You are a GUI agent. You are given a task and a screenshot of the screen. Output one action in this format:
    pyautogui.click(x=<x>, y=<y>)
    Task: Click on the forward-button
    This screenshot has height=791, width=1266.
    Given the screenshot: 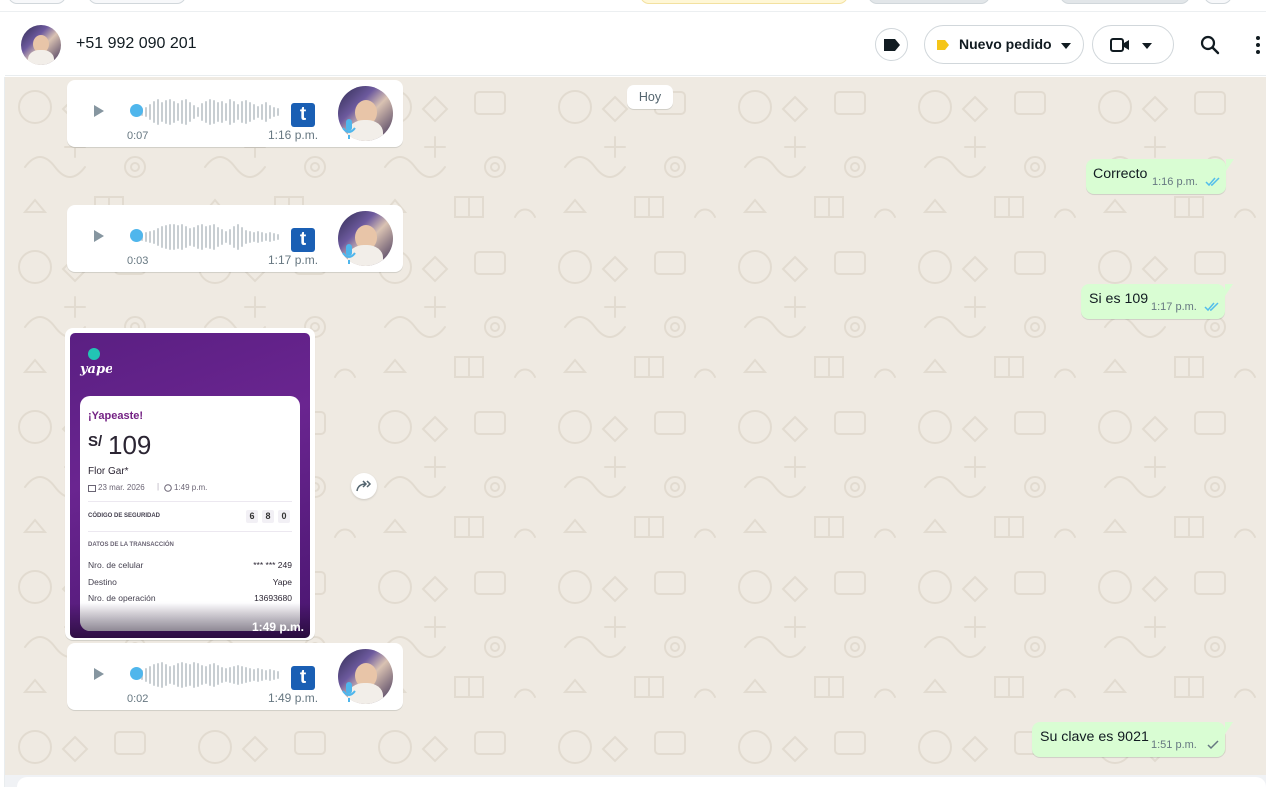 What is the action you would take?
    pyautogui.click(x=364, y=486)
    